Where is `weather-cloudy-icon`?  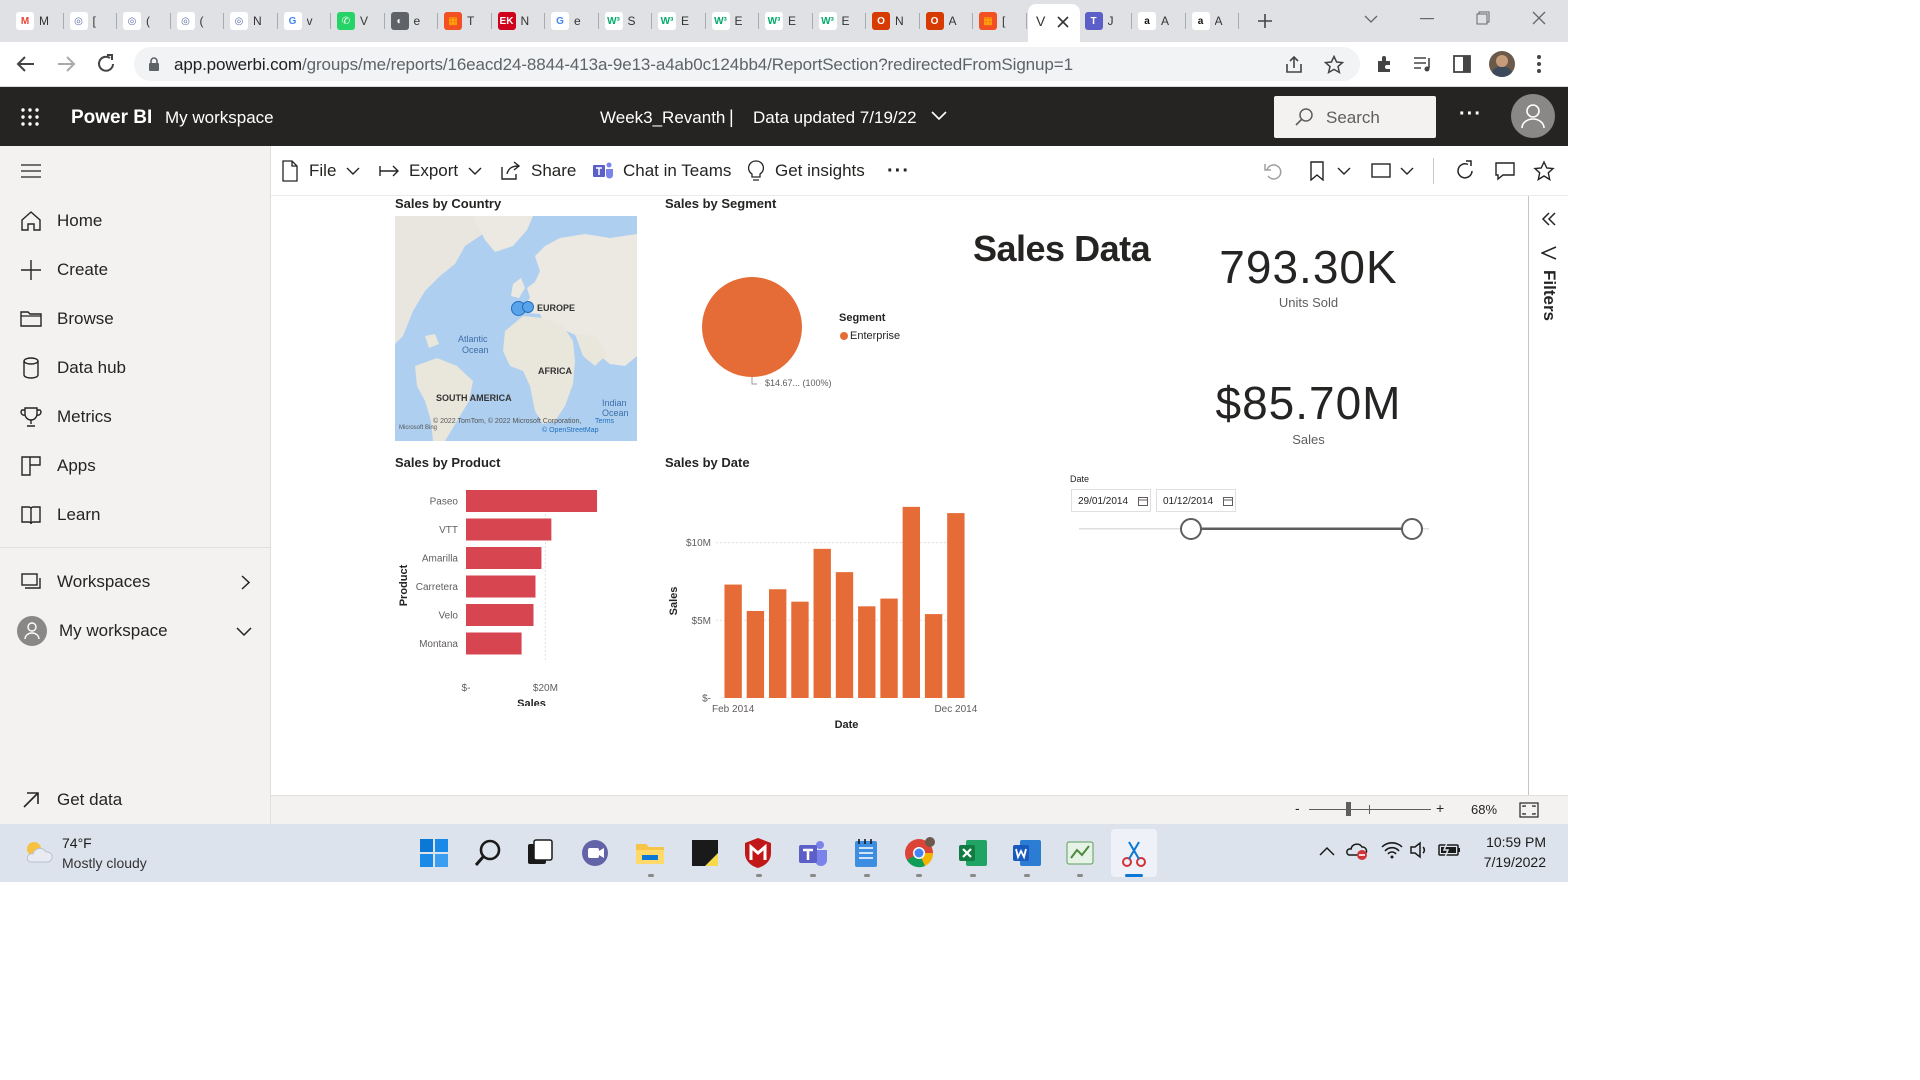 weather-cloudy-icon is located at coordinates (38, 852).